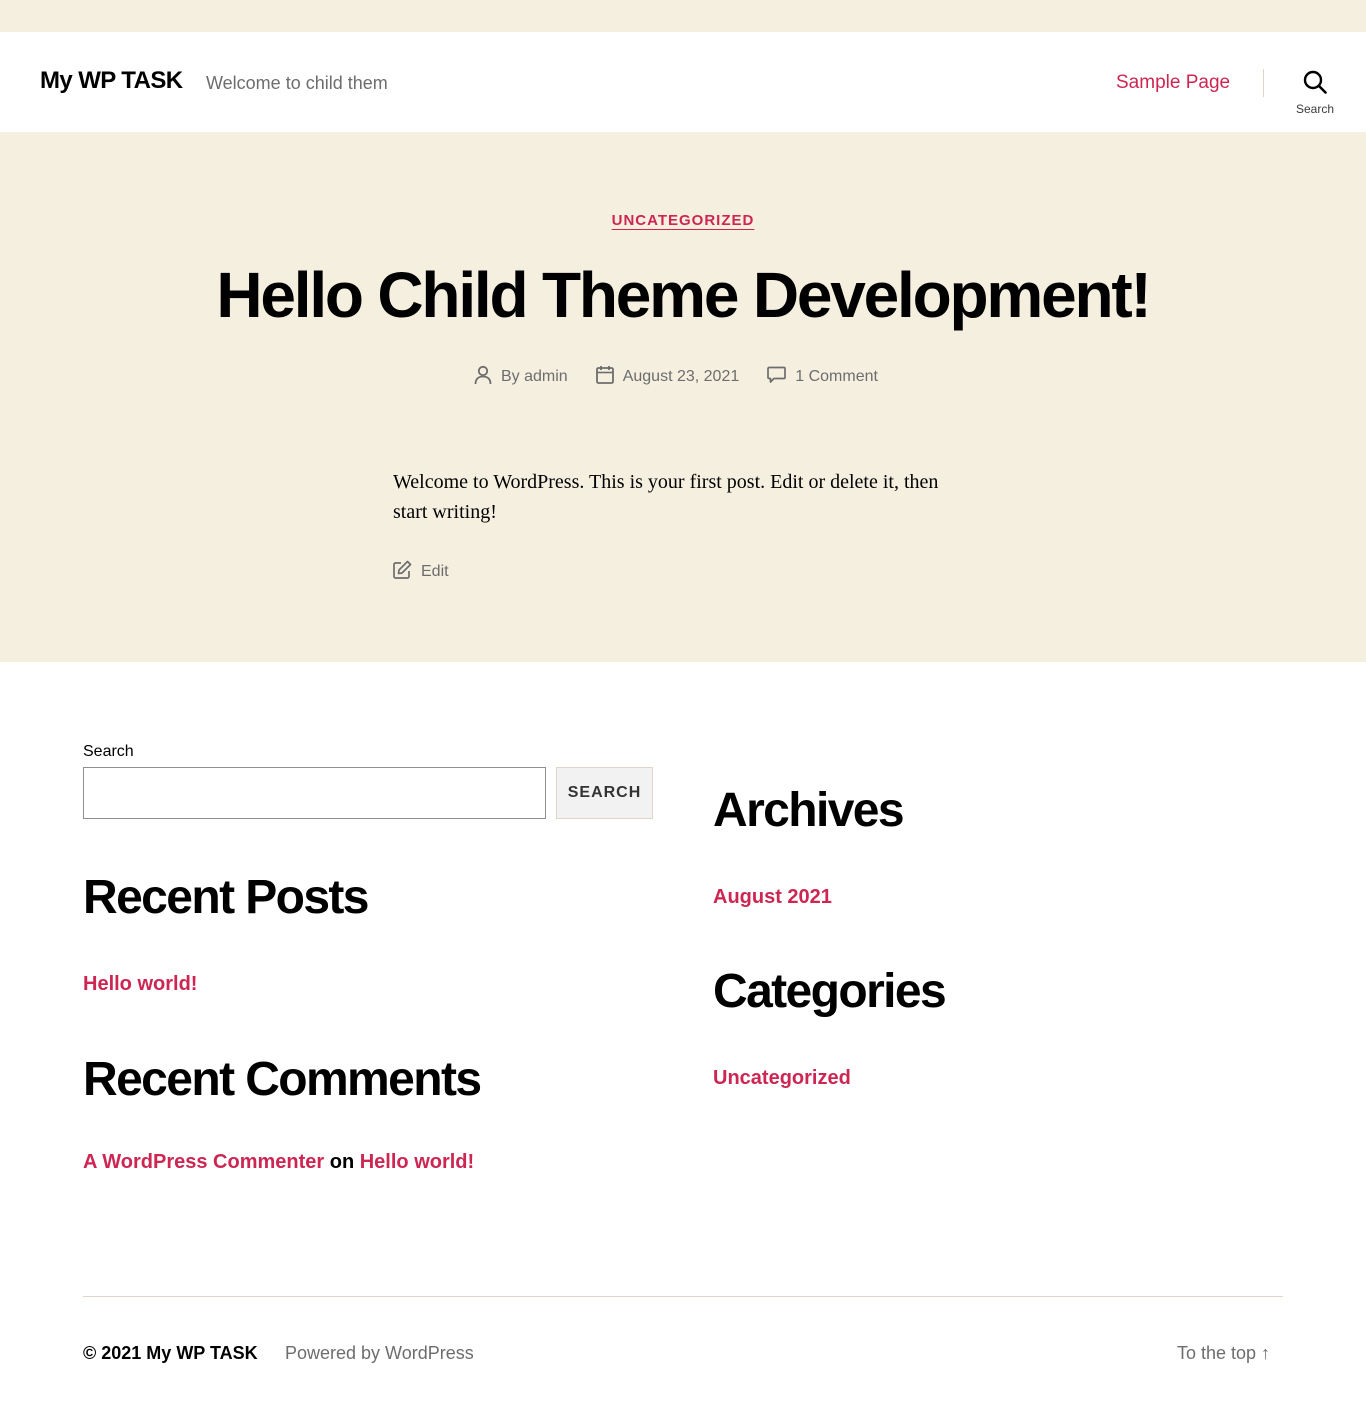 This screenshot has height=1410, width=1366. I want to click on search-input, so click(314, 793).